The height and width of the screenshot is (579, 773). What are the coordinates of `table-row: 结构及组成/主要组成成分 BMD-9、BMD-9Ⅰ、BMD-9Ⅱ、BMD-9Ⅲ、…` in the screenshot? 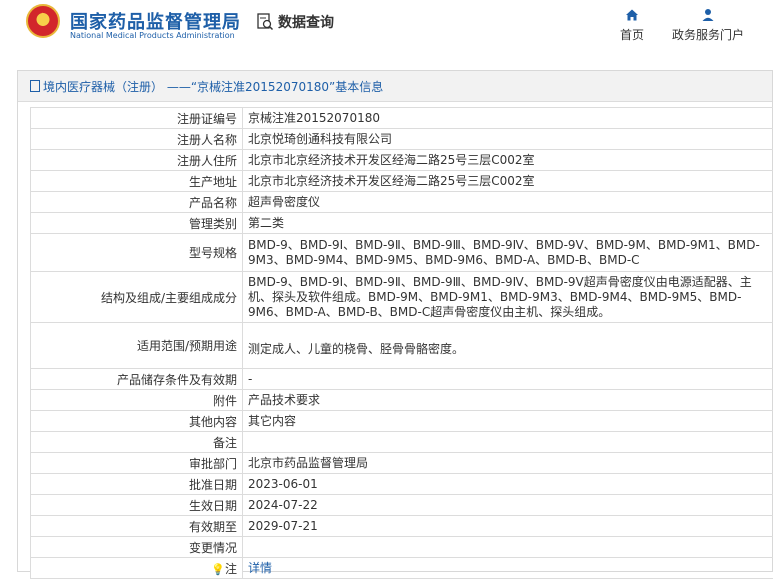 It's located at (402, 297).